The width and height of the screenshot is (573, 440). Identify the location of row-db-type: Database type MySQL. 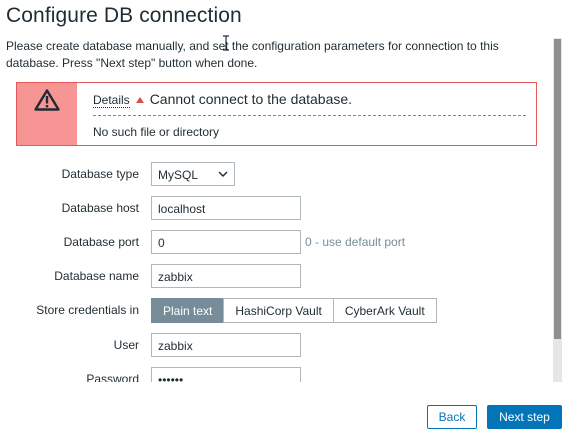
(280, 174).